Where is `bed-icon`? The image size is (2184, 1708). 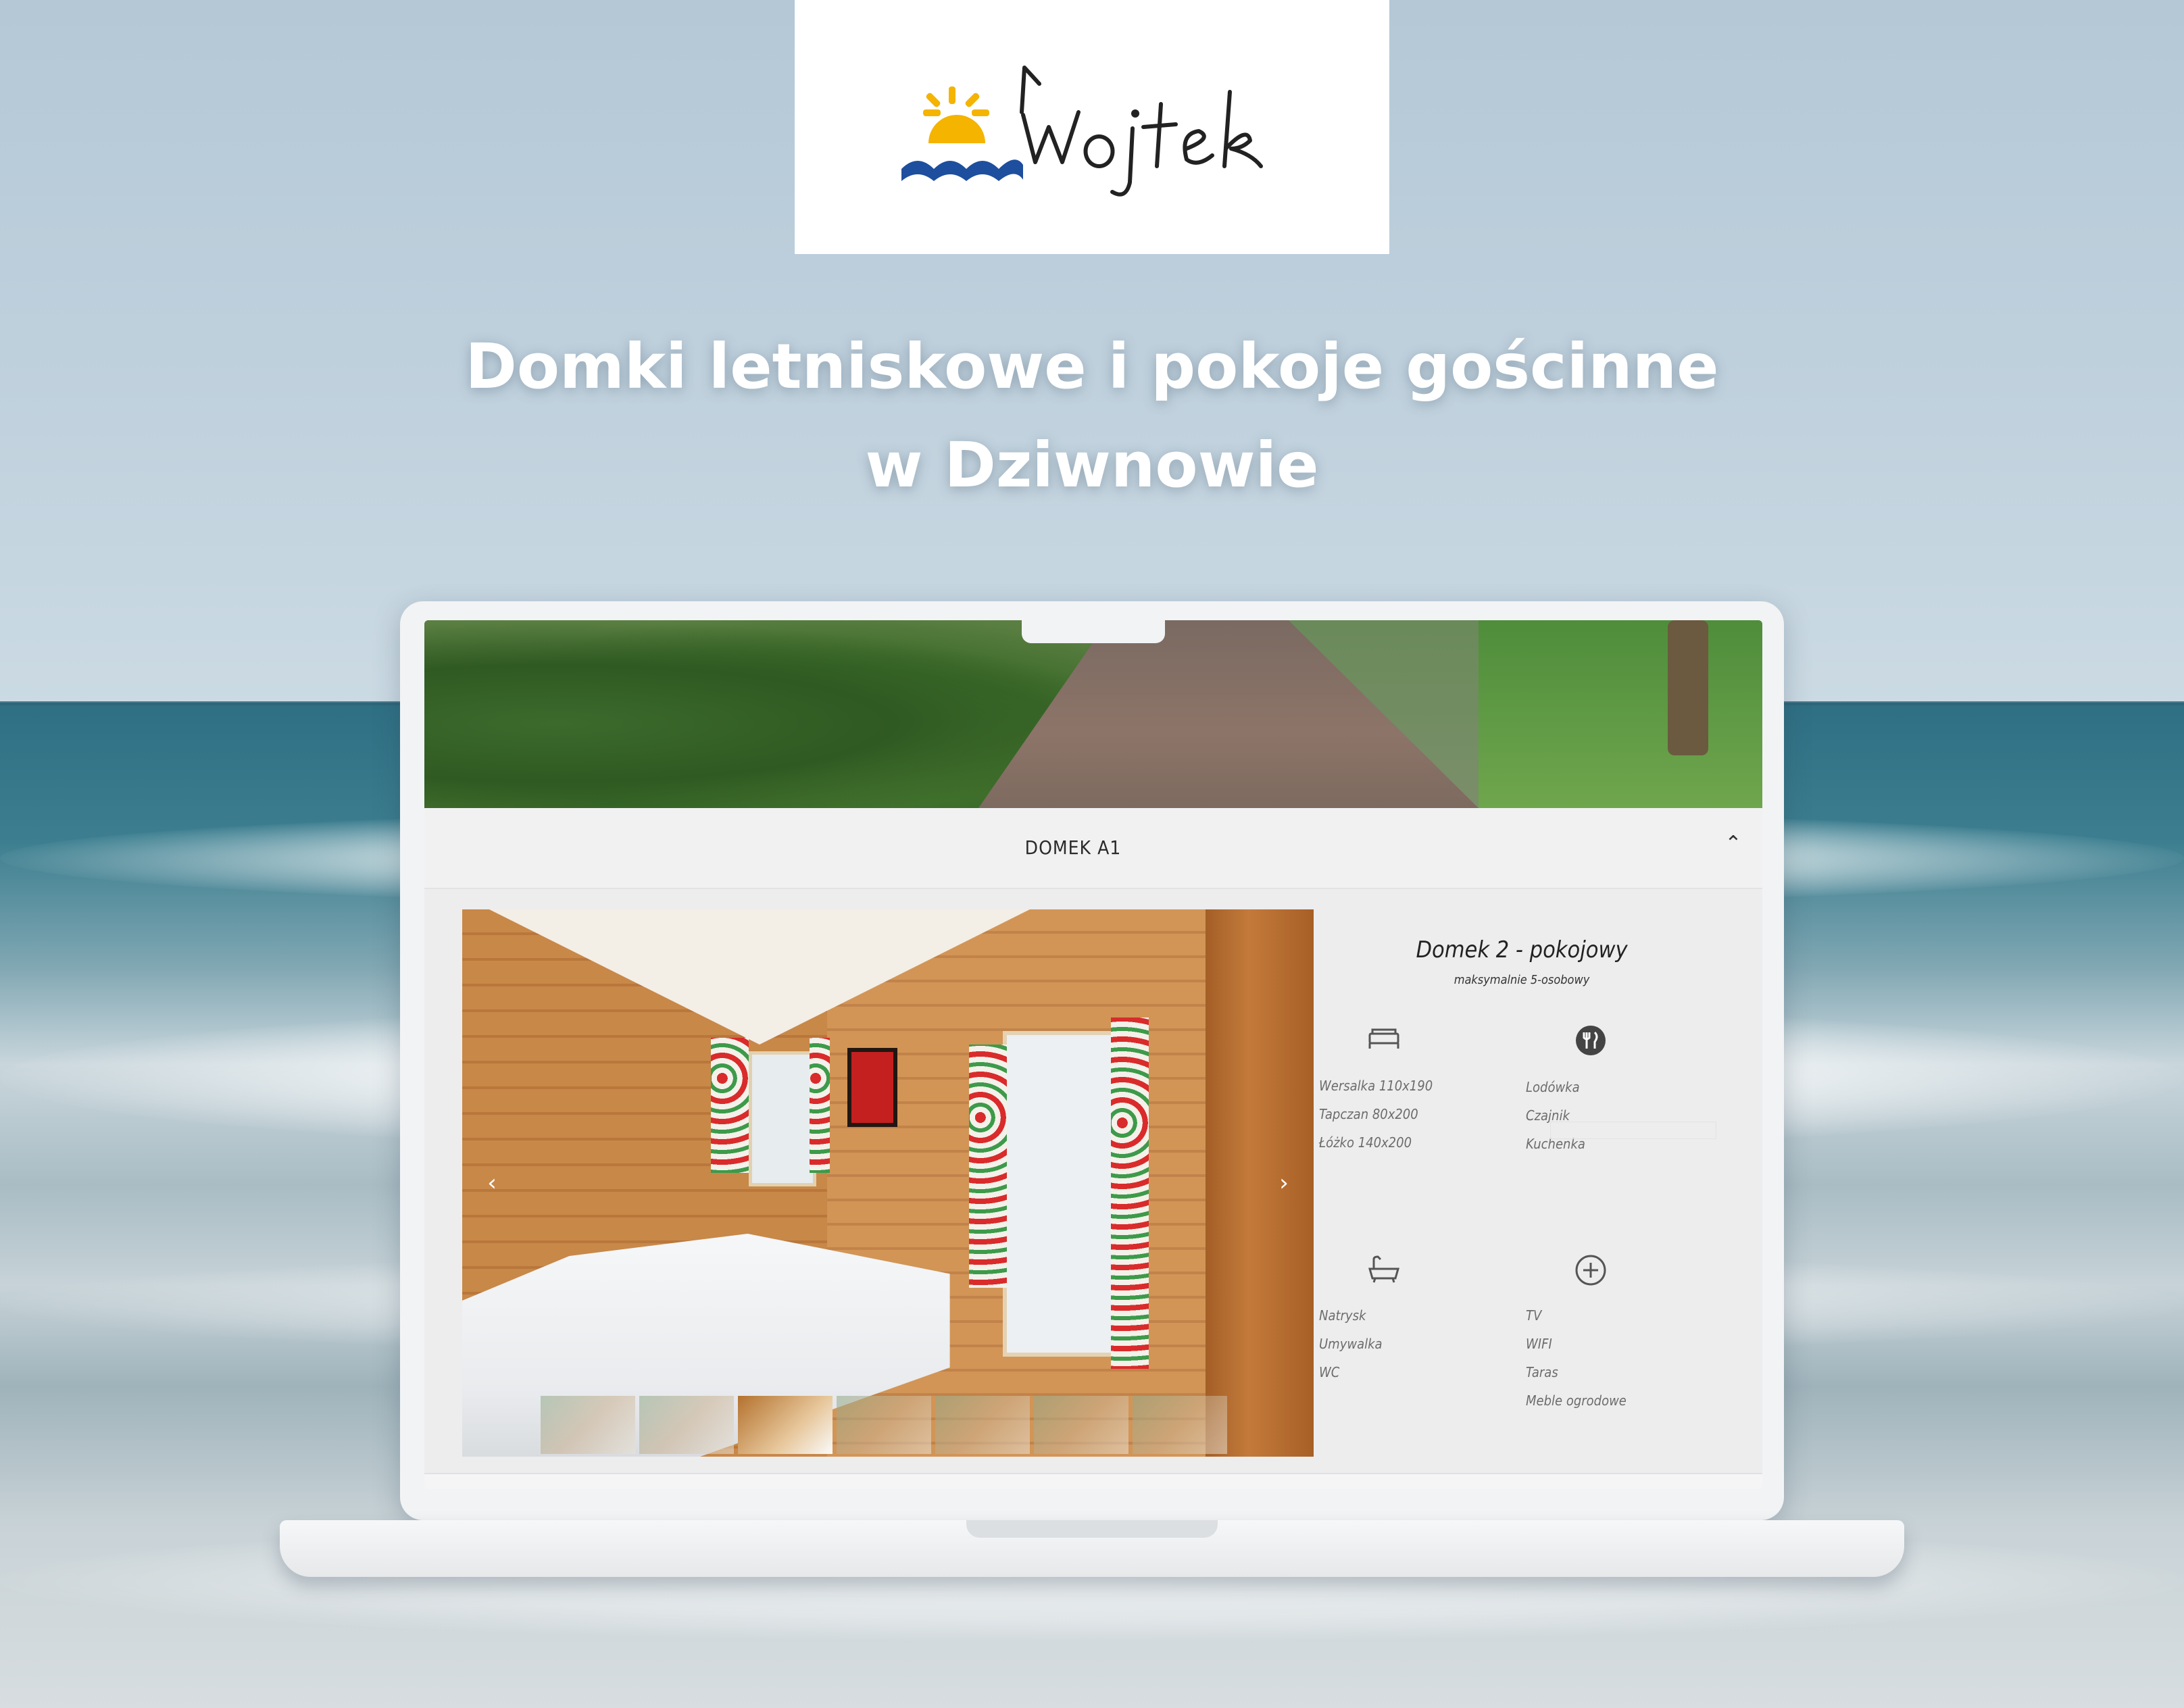
bed-icon is located at coordinates (1384, 1041).